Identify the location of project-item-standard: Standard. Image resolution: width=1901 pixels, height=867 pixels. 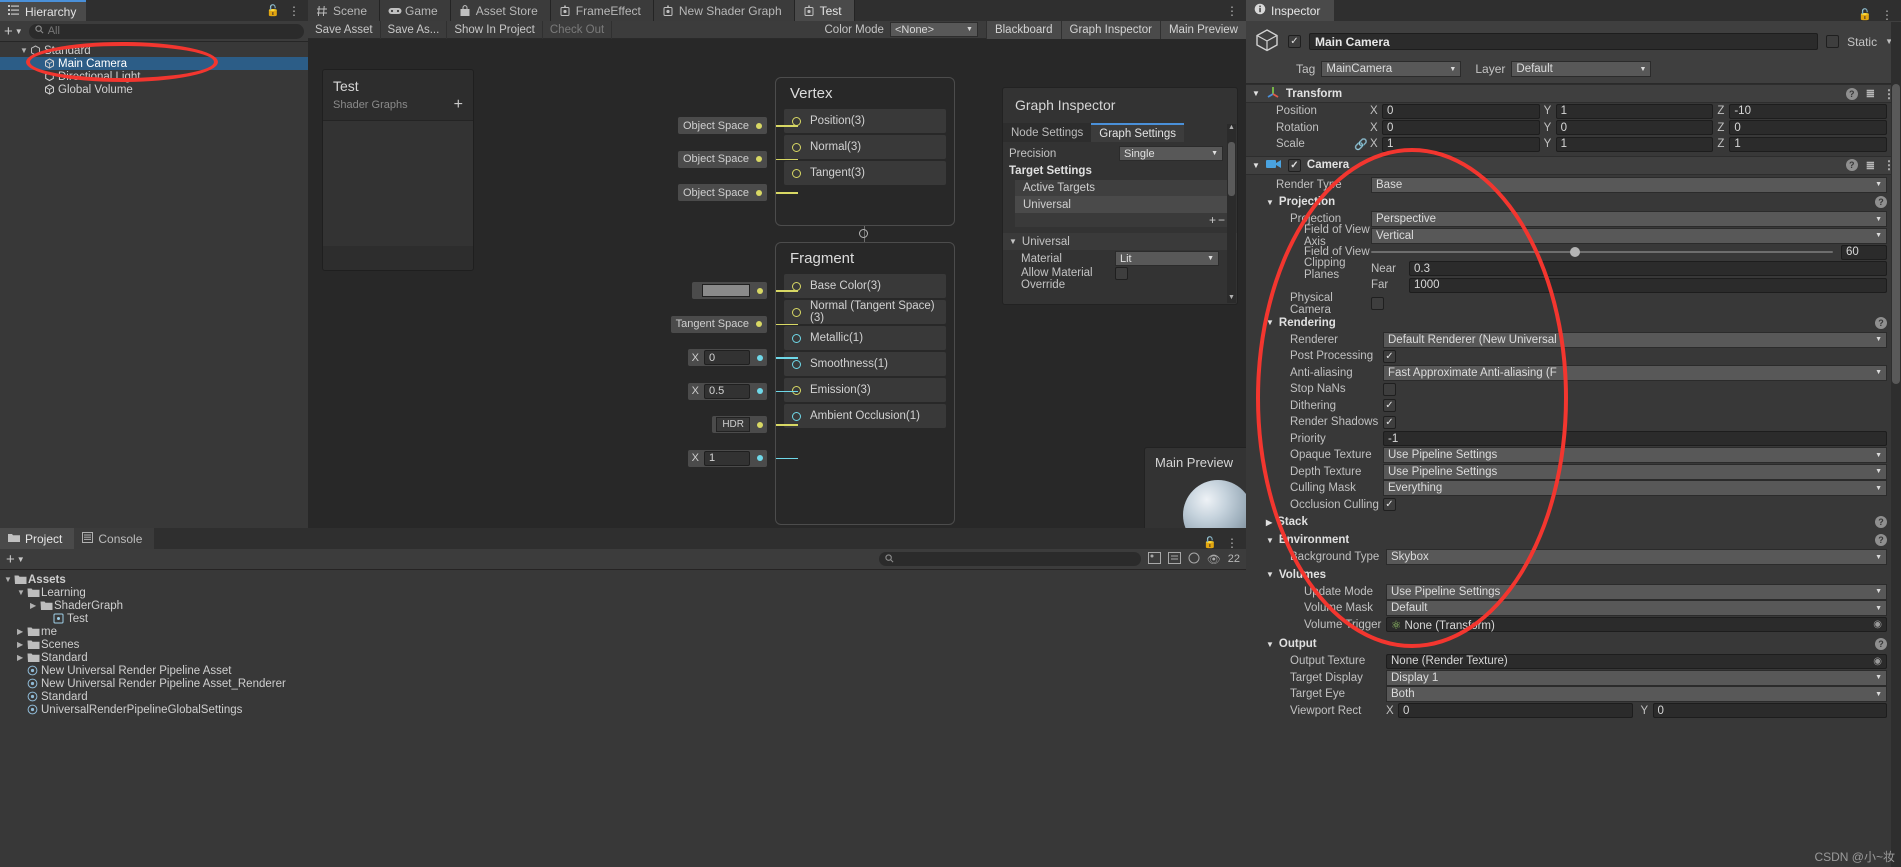
(623, 696).